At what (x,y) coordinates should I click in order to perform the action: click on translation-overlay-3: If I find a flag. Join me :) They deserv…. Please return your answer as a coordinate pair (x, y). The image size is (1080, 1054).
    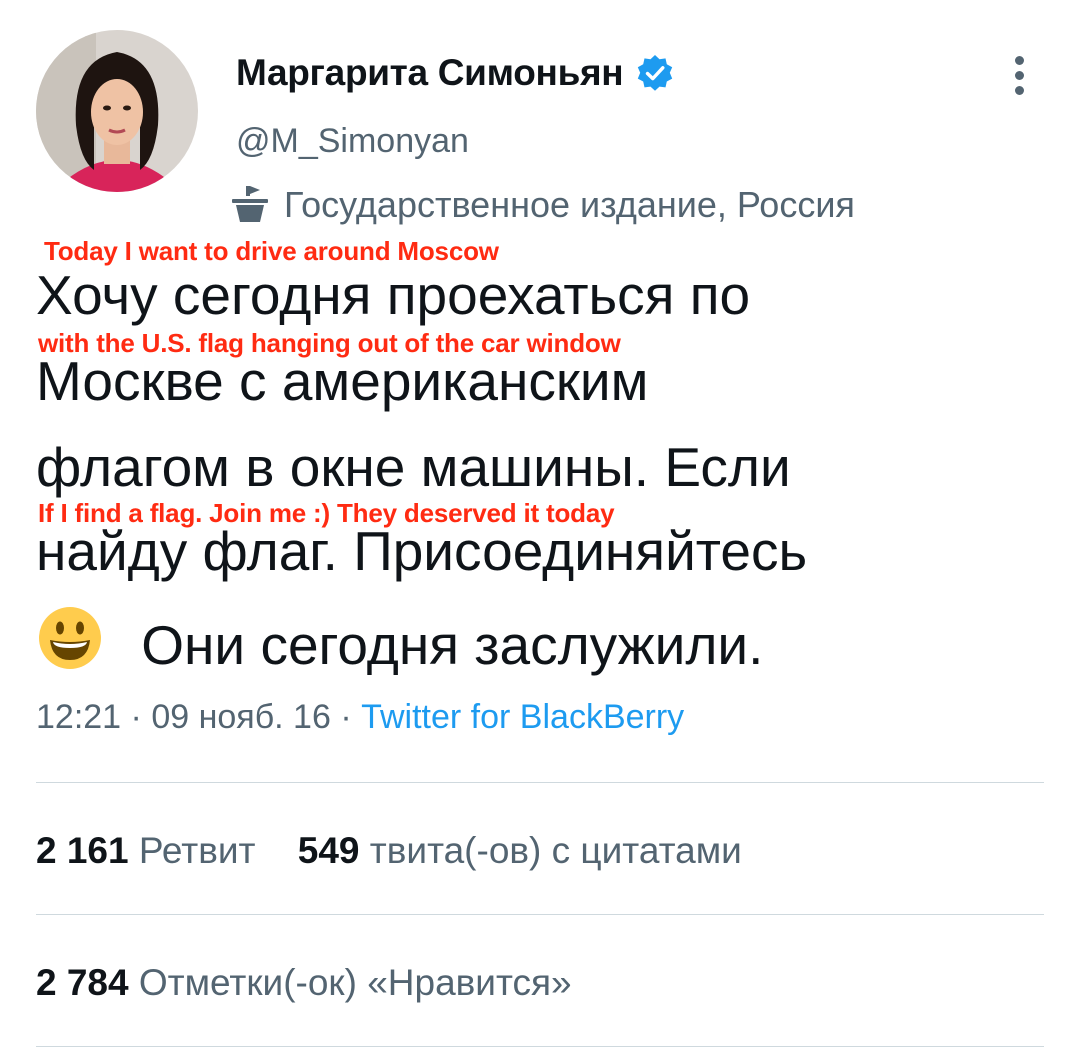
    Looking at the image, I should click on (326, 513).